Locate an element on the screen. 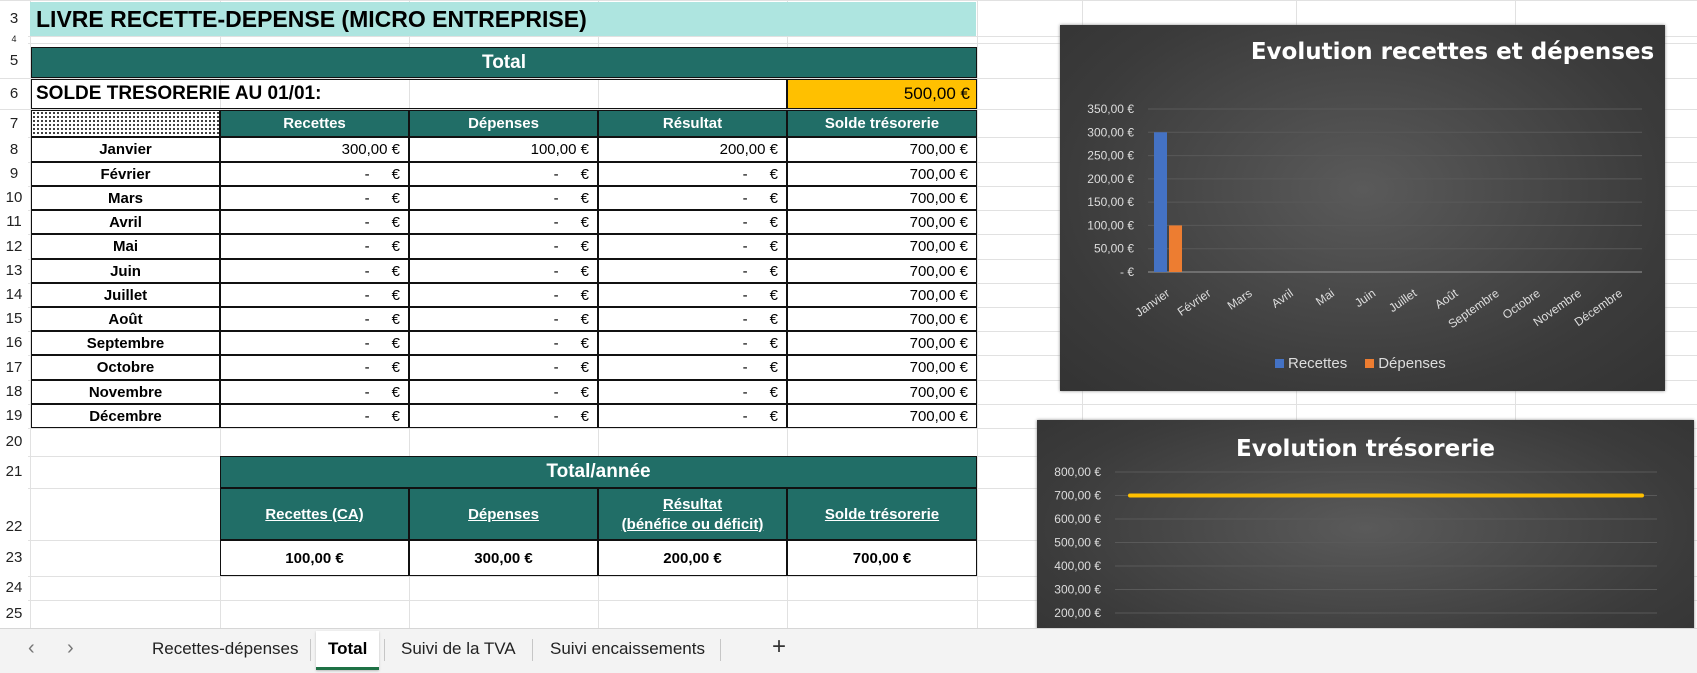 Image resolution: width=1697 pixels, height=673 pixels. row-number: 10 is located at coordinates (14, 198).